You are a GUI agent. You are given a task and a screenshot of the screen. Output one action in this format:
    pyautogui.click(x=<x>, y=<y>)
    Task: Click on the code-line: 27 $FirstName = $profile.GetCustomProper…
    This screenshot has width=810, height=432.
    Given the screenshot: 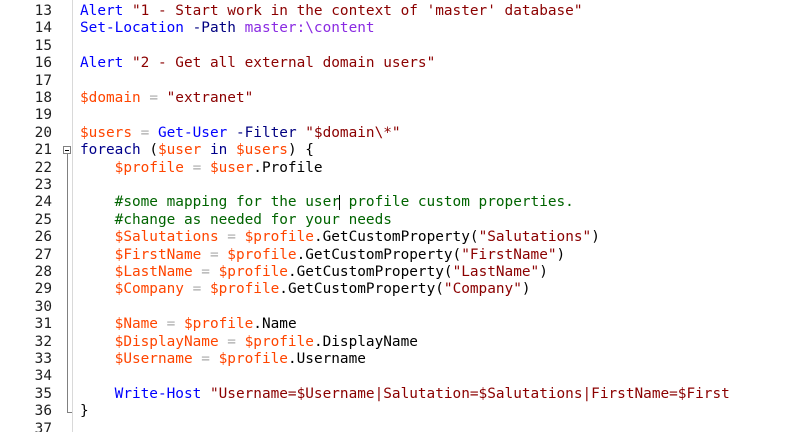 What is the action you would take?
    pyautogui.click(x=405, y=255)
    